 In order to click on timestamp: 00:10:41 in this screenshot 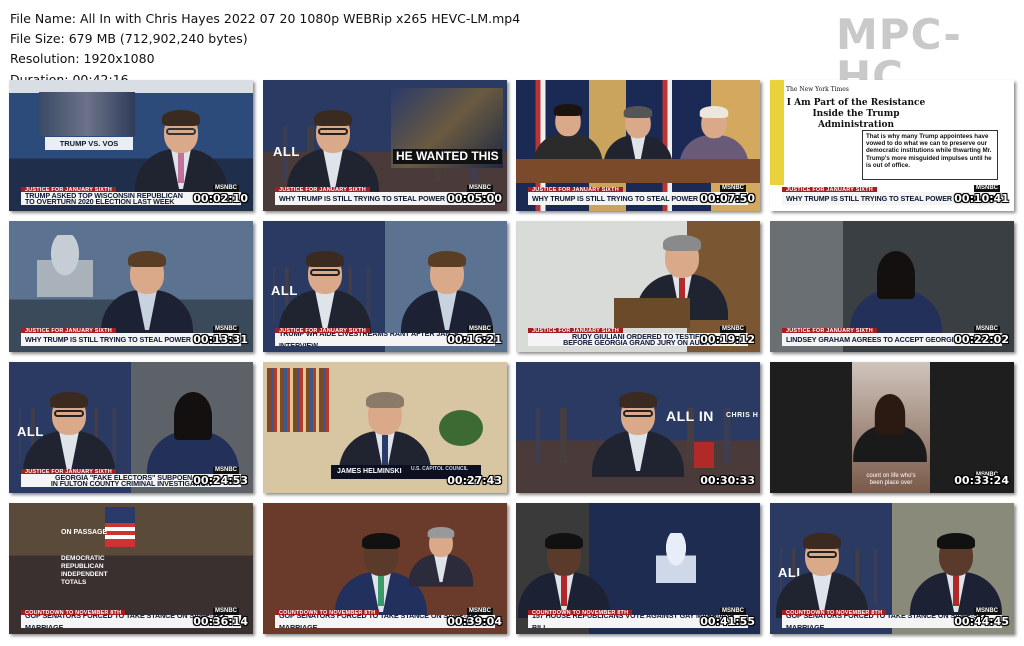, I will do `click(981, 198)`.